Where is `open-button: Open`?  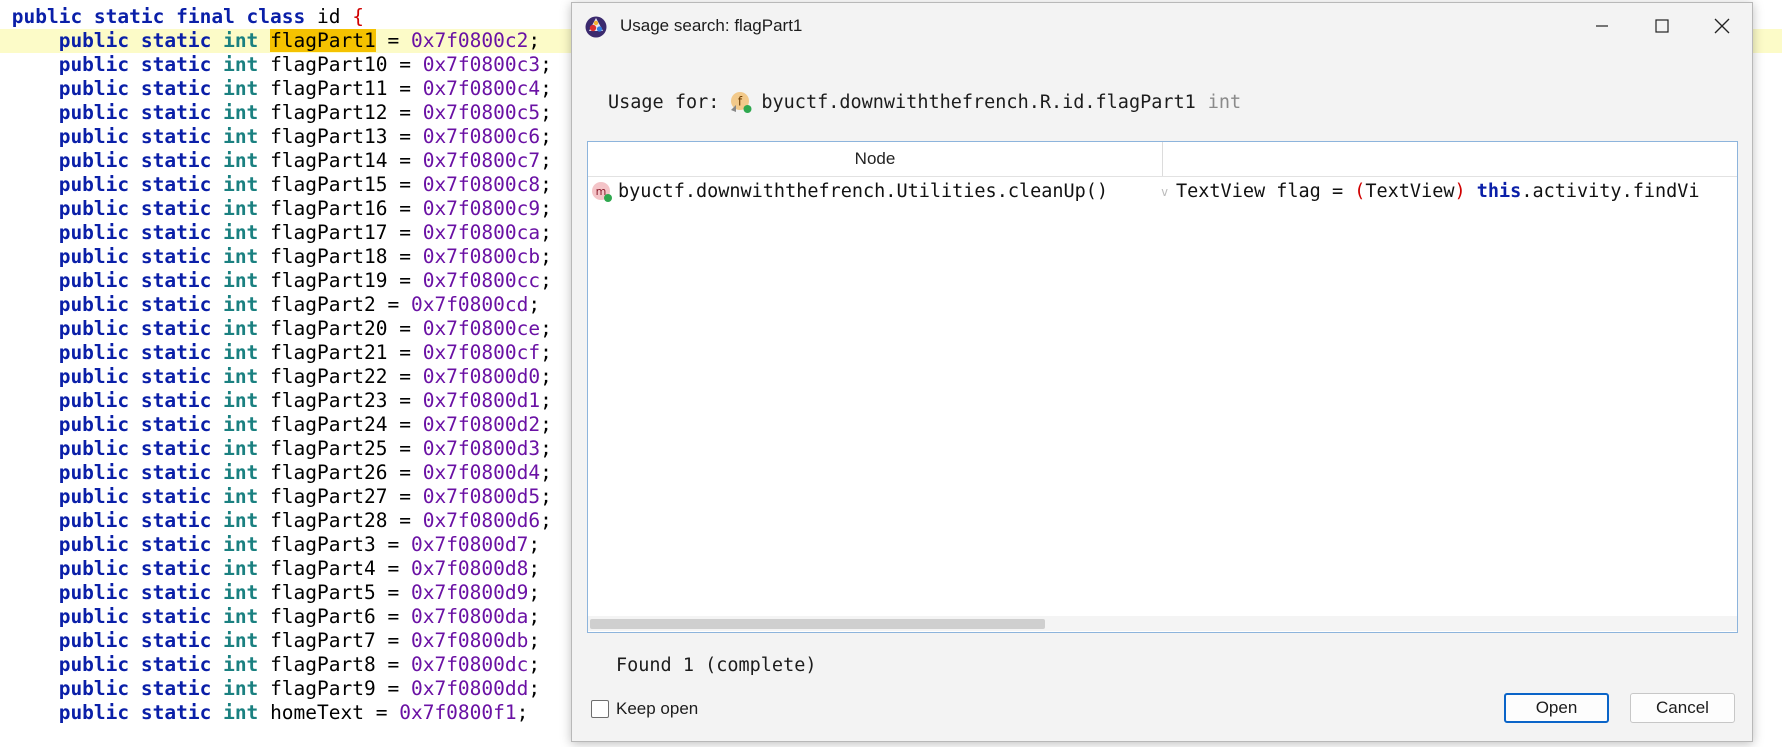 open-button: Open is located at coordinates (1556, 708).